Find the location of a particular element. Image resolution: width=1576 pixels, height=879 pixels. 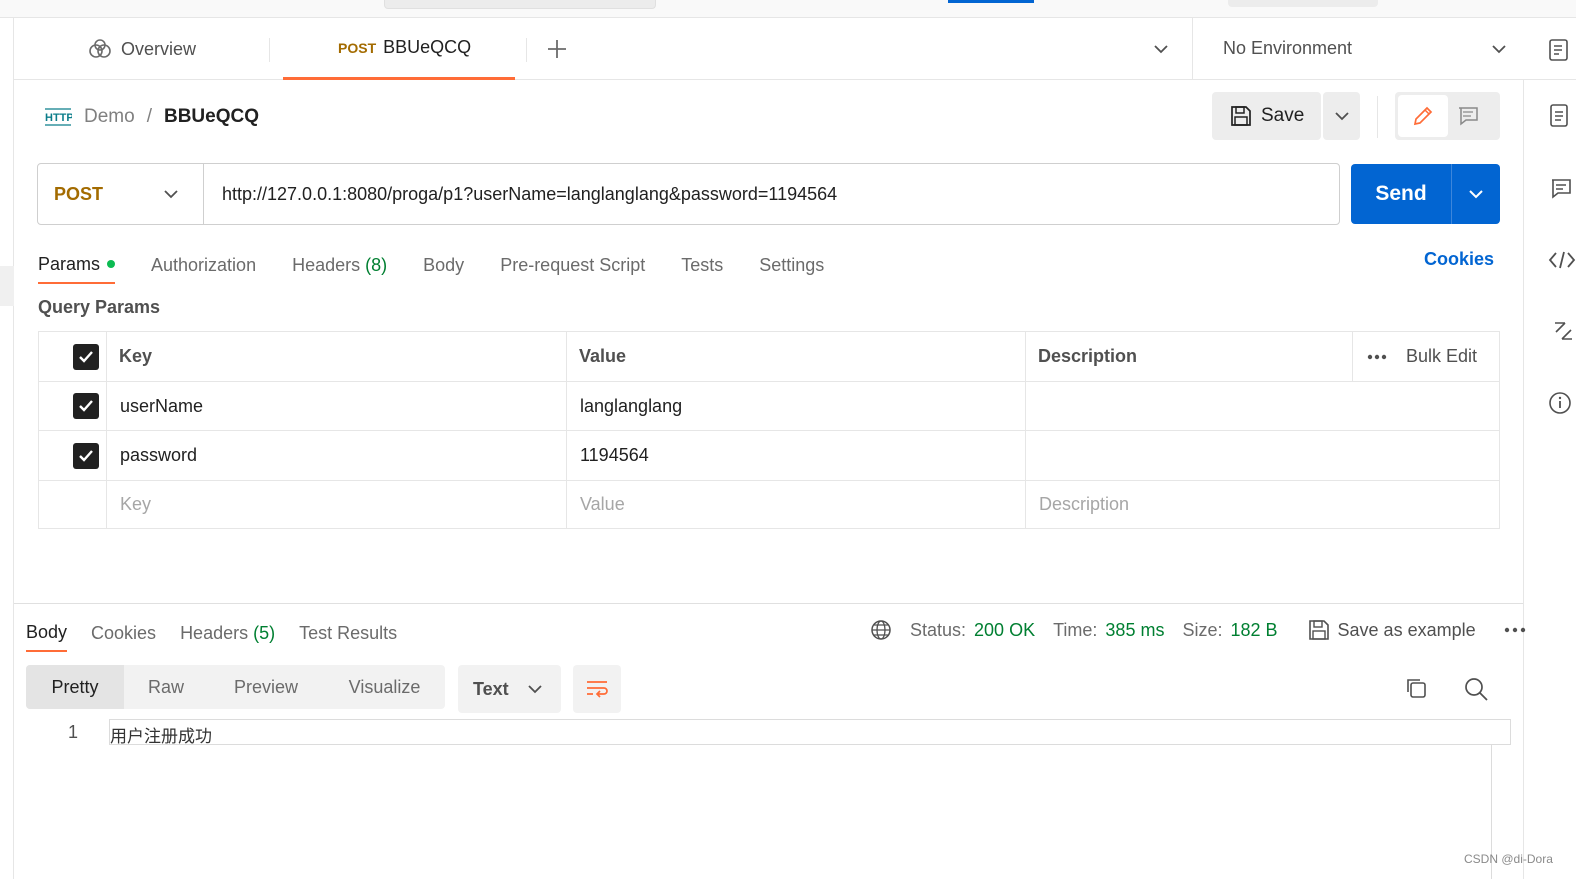

related-collections-icon is located at coordinates (1563, 331).